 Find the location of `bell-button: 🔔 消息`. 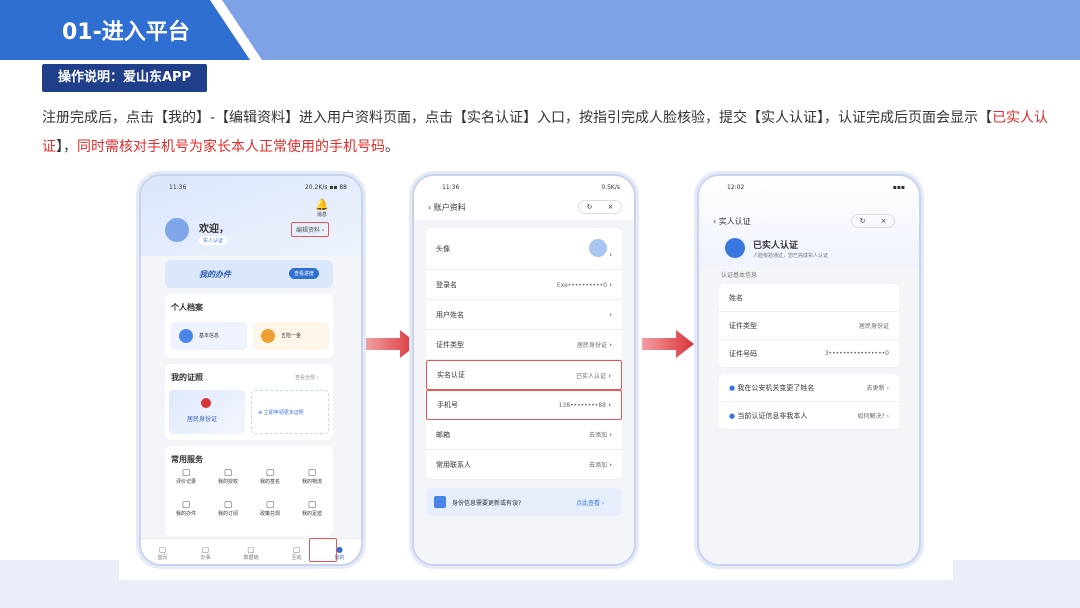

bell-button: 🔔 消息 is located at coordinates (322, 208).